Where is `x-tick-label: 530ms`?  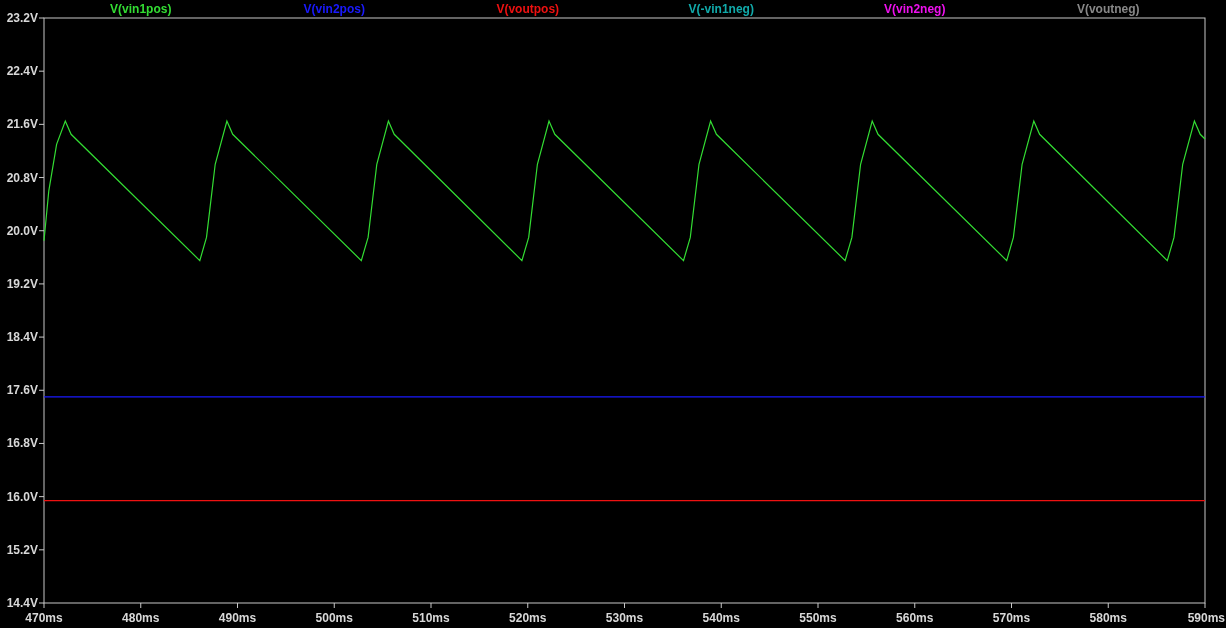
x-tick-label: 530ms is located at coordinates (624, 618).